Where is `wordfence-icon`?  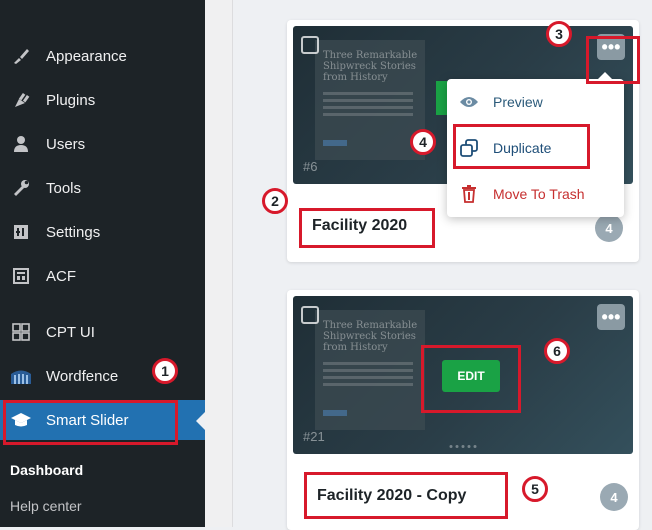 wordfence-icon is located at coordinates (21, 376).